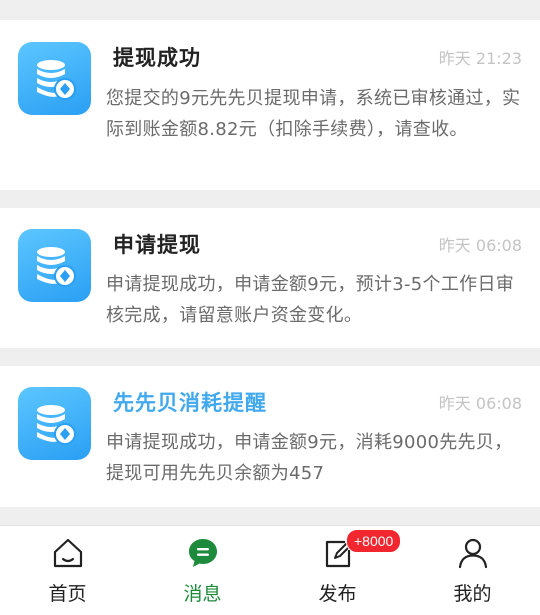 This screenshot has height=615, width=540. I want to click on message-time: 昨天 21:23, so click(480, 58).